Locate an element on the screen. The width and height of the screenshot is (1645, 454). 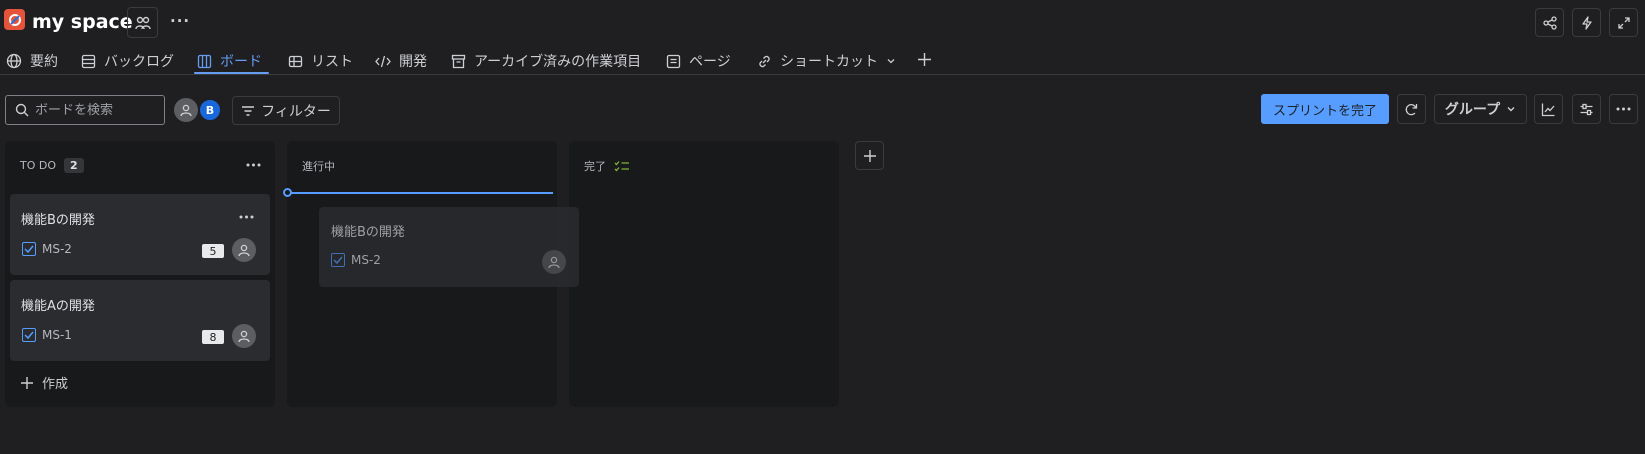
tab-summary: 要約 is located at coordinates (32, 61).